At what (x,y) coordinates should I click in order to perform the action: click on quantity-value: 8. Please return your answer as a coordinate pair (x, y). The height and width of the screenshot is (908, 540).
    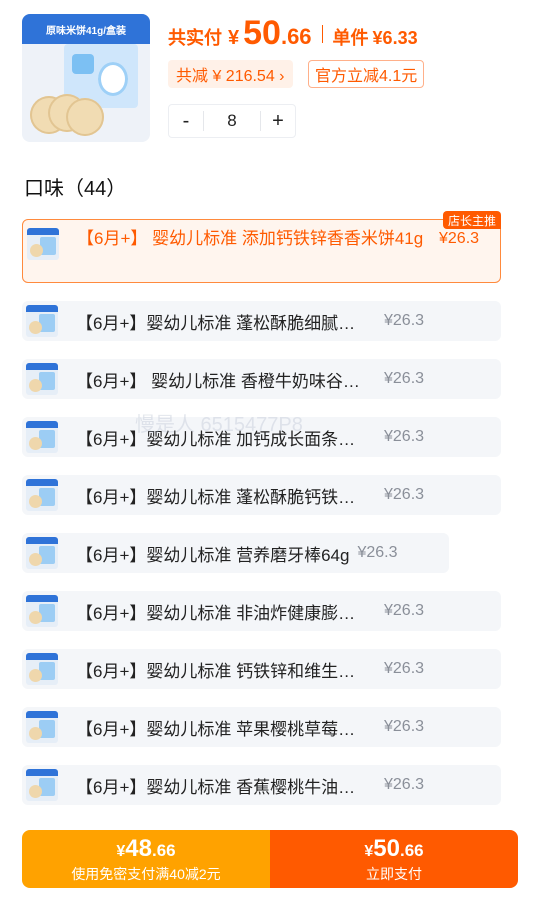
    Looking at the image, I should click on (232, 121).